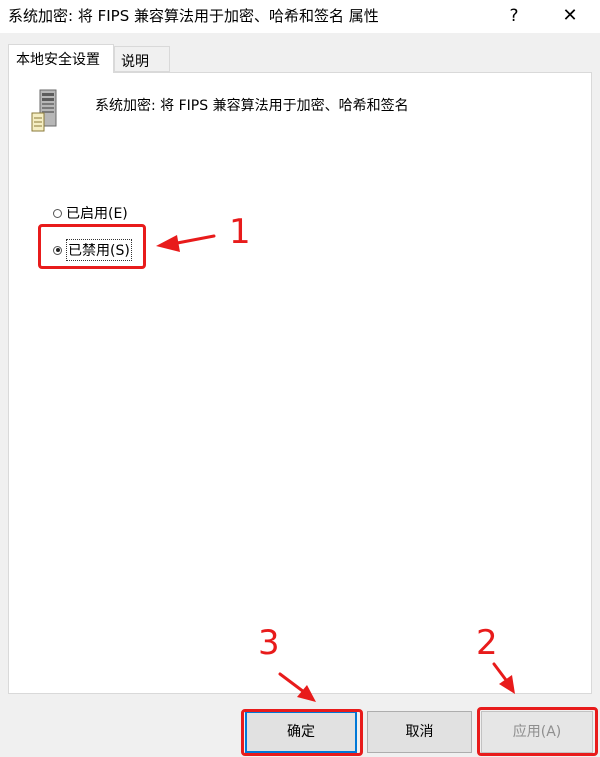 The height and width of the screenshot is (757, 600). I want to click on radio-enabled-circle, so click(57, 213).